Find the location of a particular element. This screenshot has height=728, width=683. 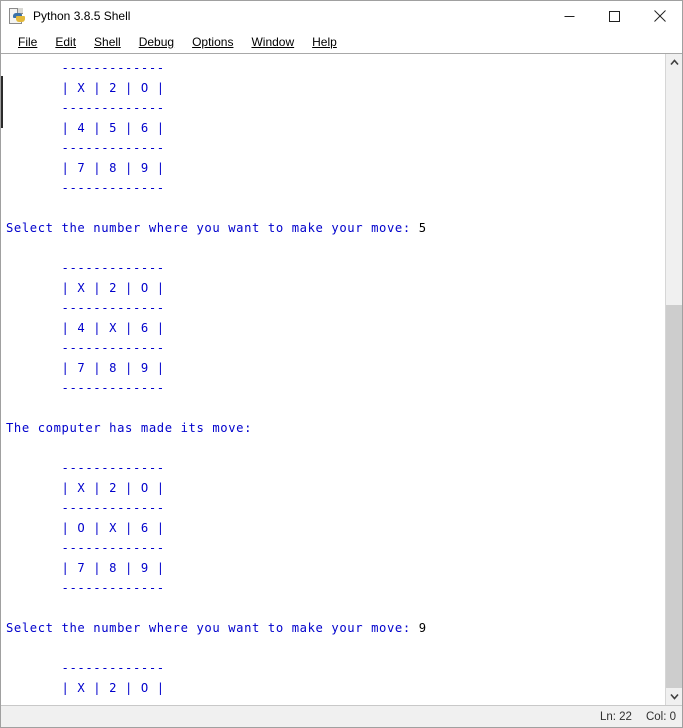

menu-label-window: Window is located at coordinates (273, 42).